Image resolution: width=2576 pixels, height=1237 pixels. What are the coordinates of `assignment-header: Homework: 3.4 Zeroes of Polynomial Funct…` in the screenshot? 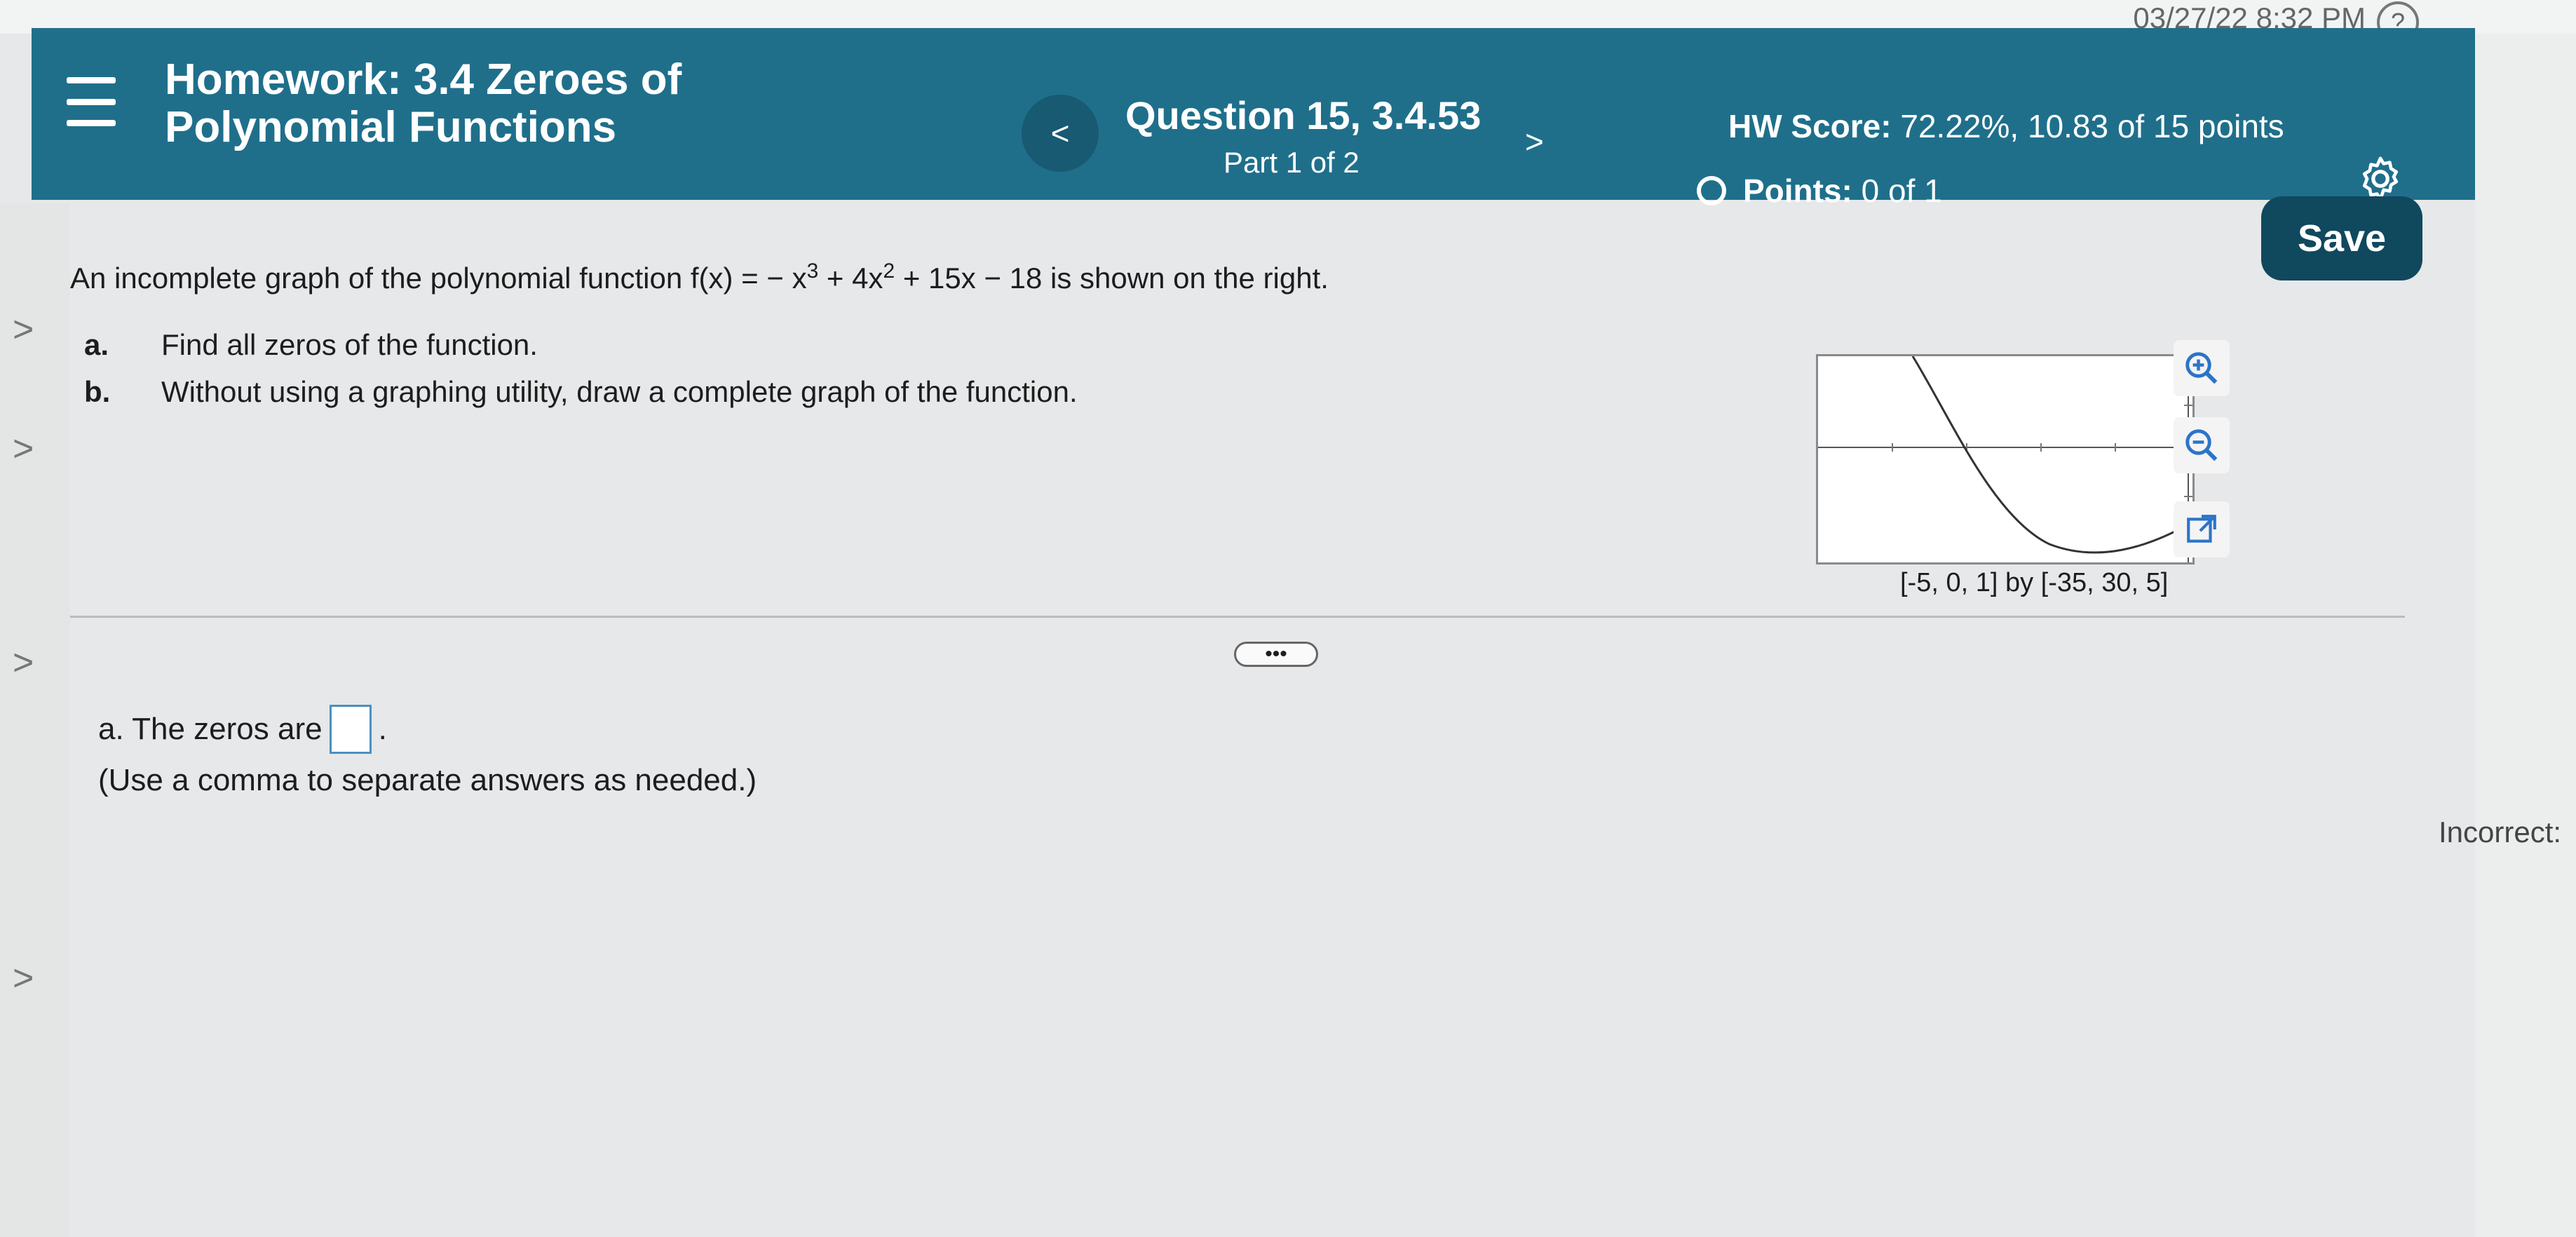 It's located at (1253, 114).